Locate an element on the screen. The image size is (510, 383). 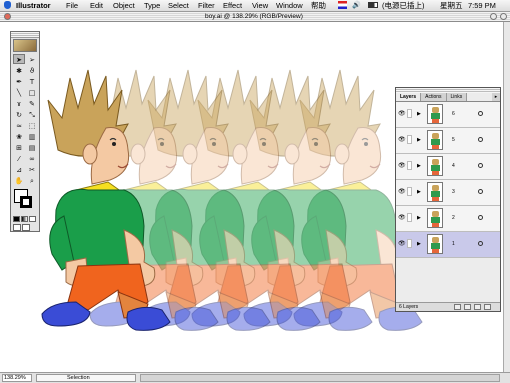
tab-actions: Actions is located at coordinates (434, 97).